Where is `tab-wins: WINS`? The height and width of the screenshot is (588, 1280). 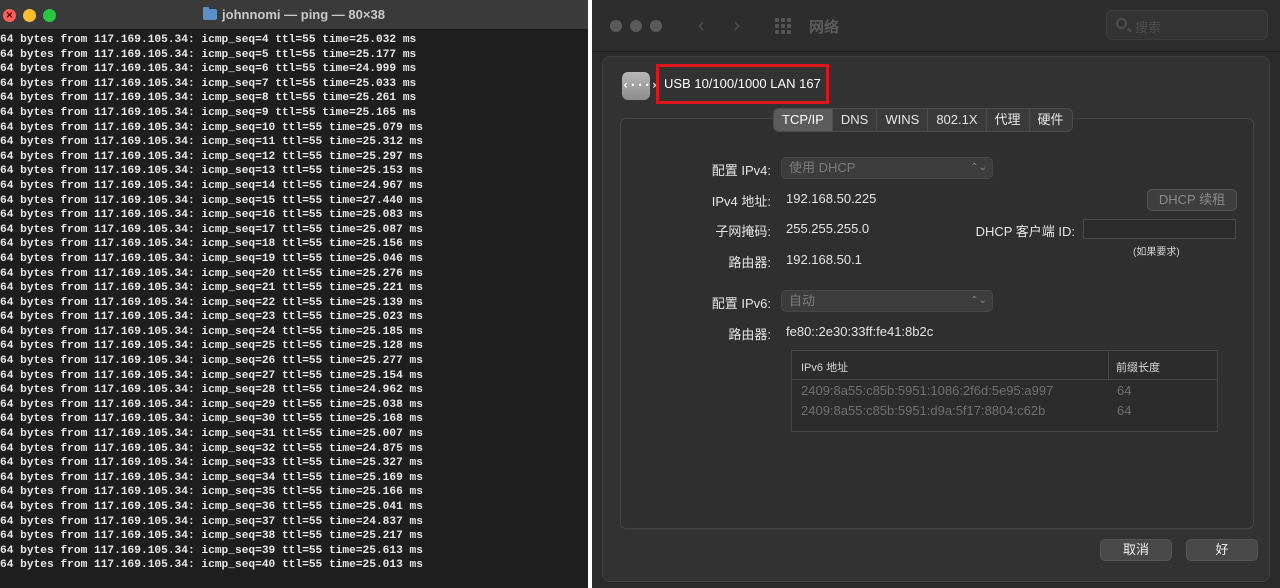 tab-wins: WINS is located at coordinates (901, 120).